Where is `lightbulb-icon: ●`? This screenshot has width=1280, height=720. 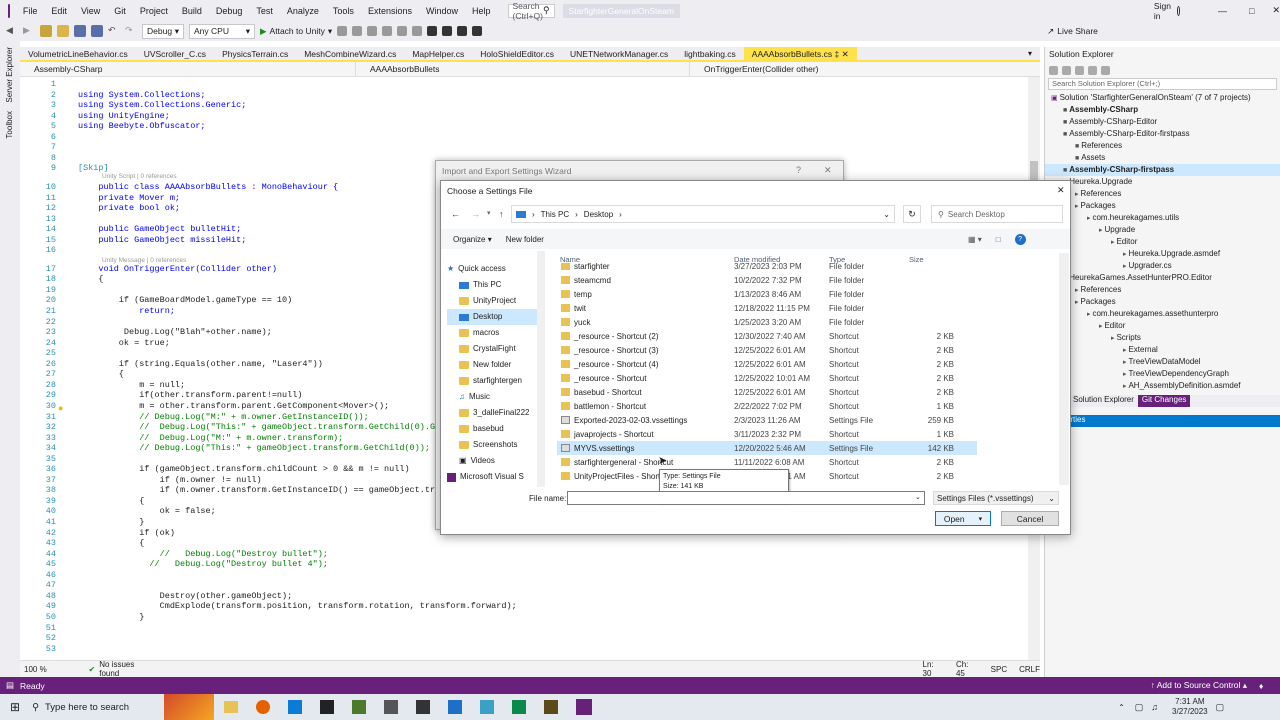 lightbulb-icon: ● is located at coordinates (60, 408).